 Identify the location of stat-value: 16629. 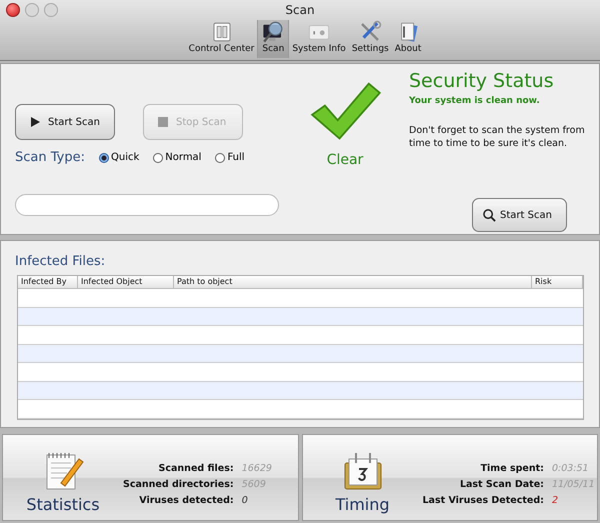
(257, 468).